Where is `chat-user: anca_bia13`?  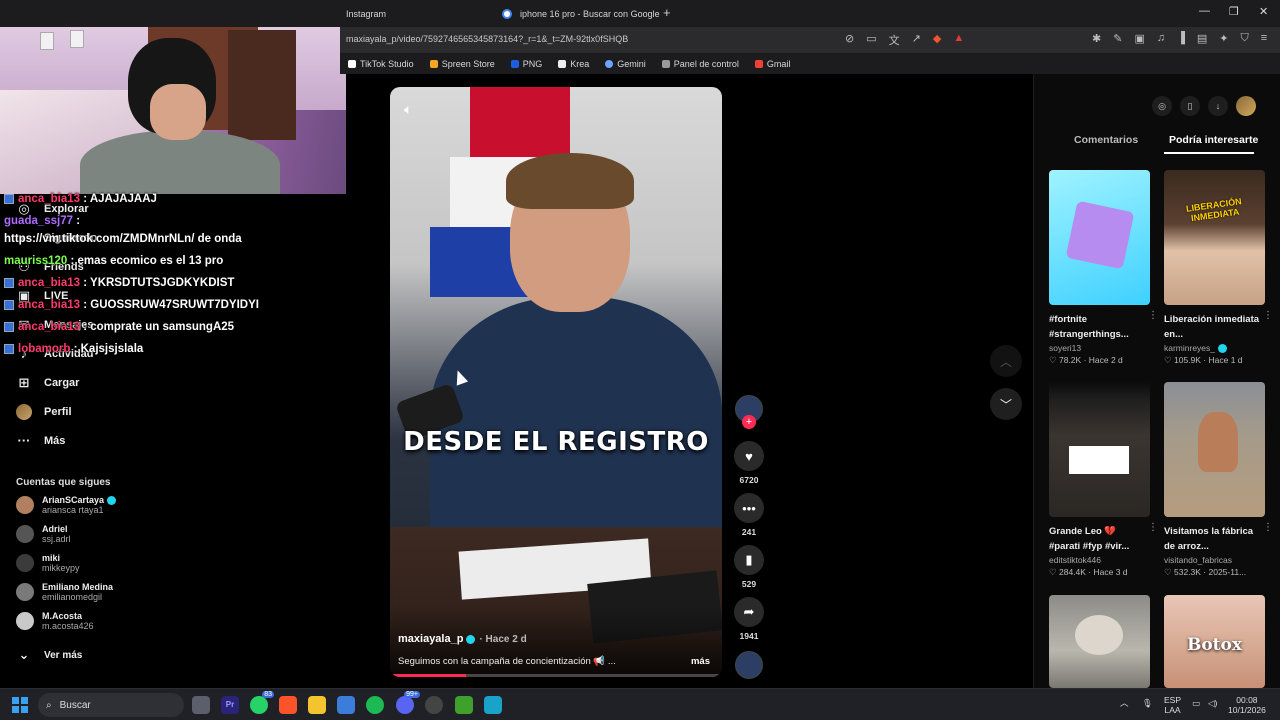
chat-user: anca_bia13 is located at coordinates (49, 327).